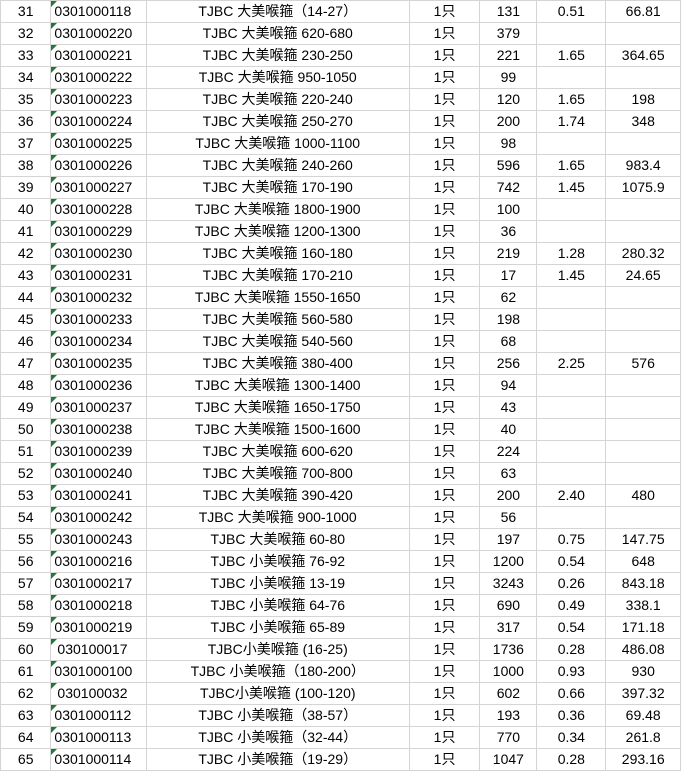  What do you see at coordinates (98, 429) in the screenshot?
I see `item-code-cell: 0301000238` at bounding box center [98, 429].